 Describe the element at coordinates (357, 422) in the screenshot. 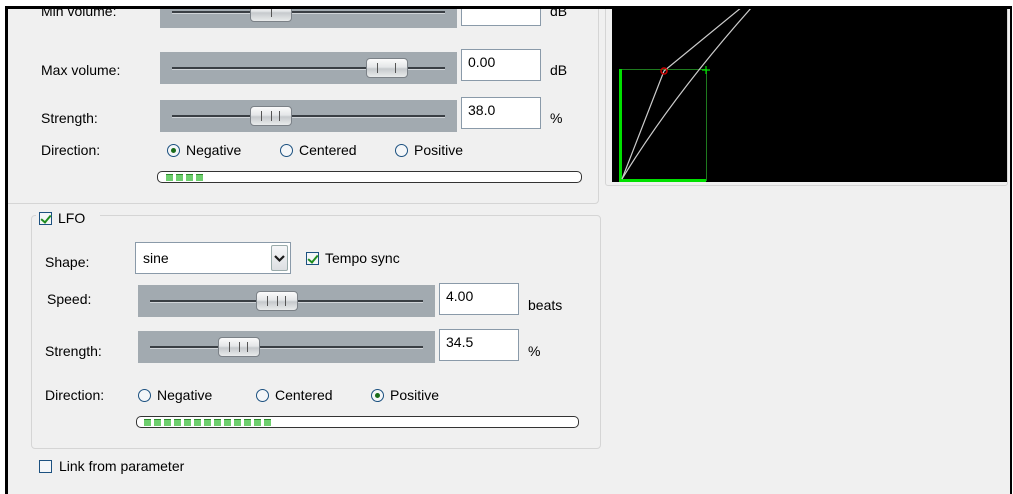

I see `lfo-meter` at that location.